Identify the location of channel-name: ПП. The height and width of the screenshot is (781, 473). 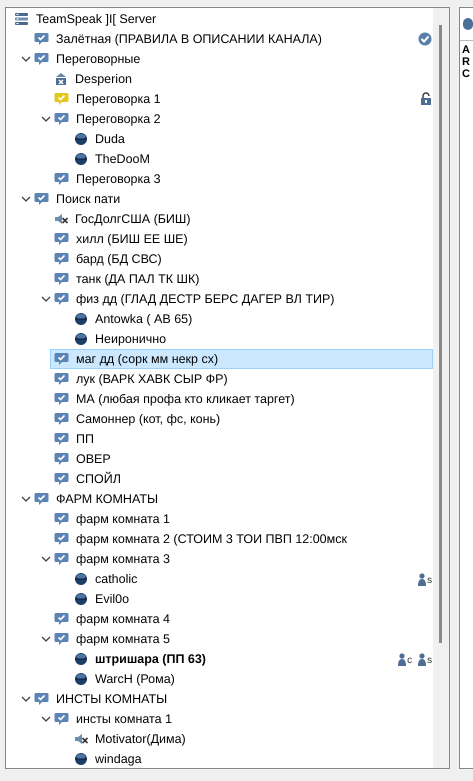
(85, 439).